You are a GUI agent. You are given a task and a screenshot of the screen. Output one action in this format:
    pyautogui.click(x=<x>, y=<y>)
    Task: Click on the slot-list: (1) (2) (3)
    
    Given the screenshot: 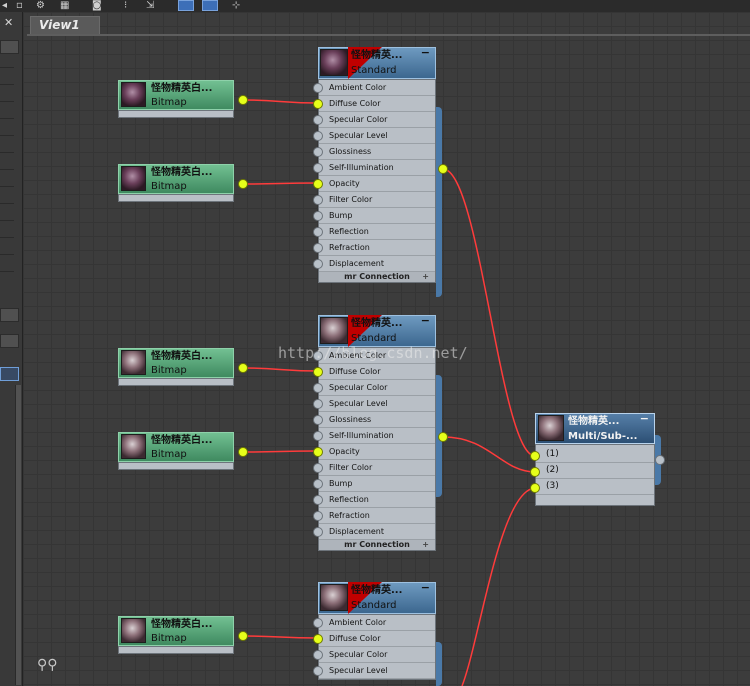 What is the action you would take?
    pyautogui.click(x=595, y=475)
    